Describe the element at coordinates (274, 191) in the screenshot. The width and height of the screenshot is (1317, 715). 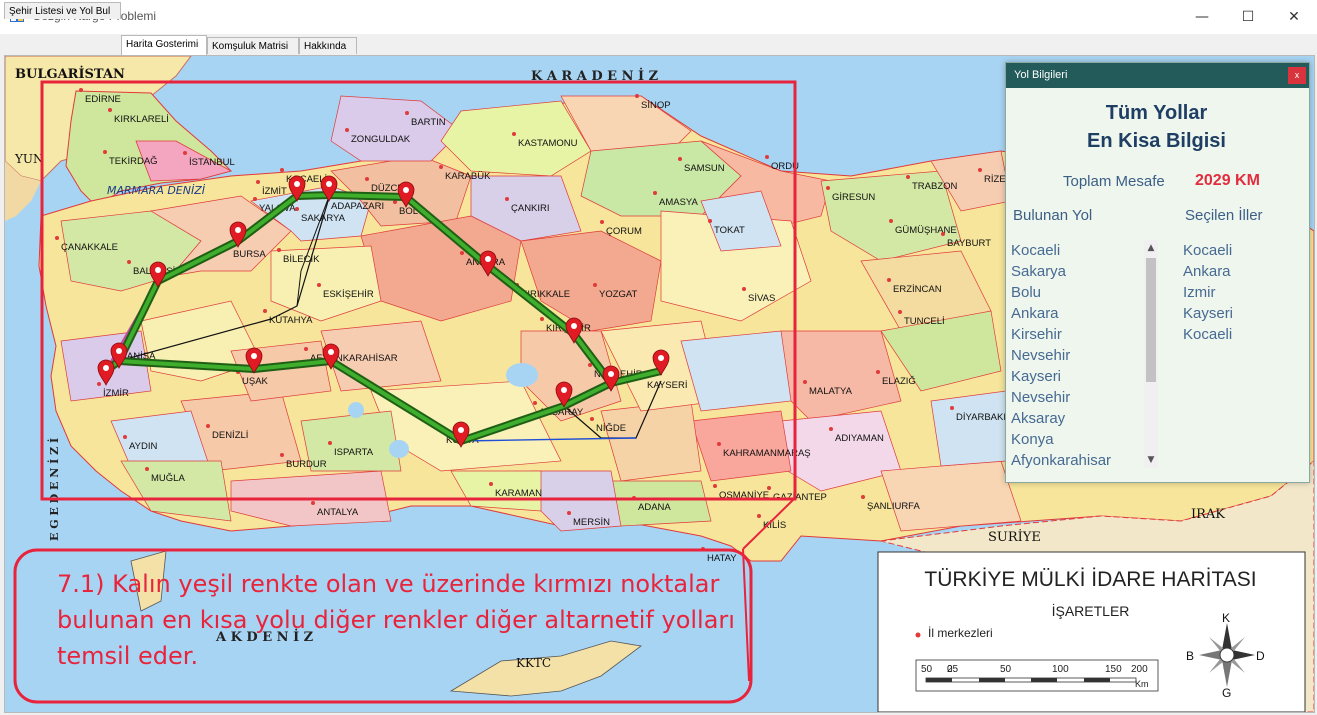
I see `city-label: İZMİT` at that location.